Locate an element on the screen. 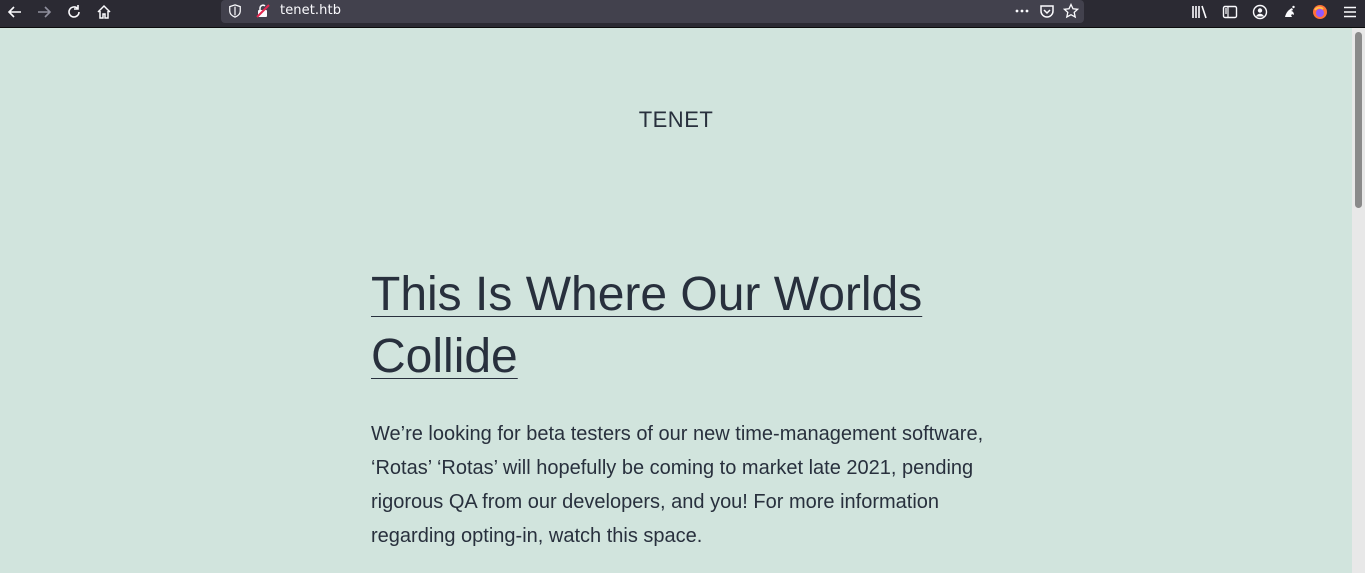 The image size is (1365, 573). menu-icon is located at coordinates (1350, 12).